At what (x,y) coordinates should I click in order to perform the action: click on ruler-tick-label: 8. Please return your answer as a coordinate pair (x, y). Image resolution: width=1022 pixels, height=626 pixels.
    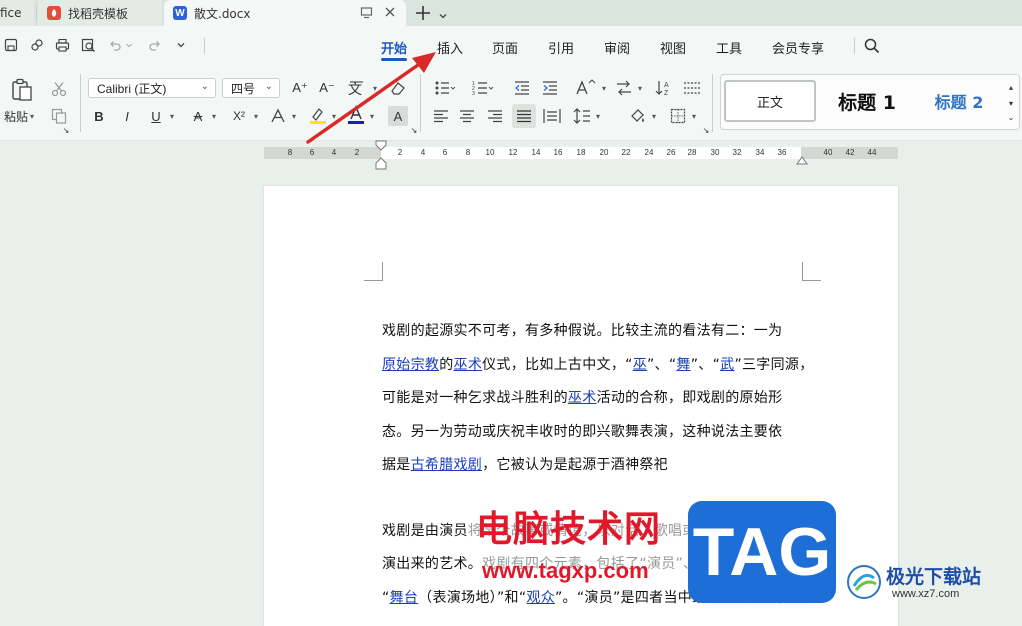
    Looking at the image, I should click on (468, 152).